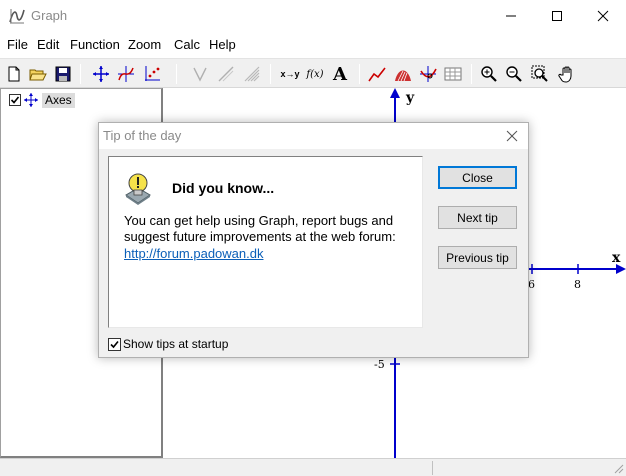  What do you see at coordinates (138, 189) in the screenshot?
I see `lightbulb-icon` at bounding box center [138, 189].